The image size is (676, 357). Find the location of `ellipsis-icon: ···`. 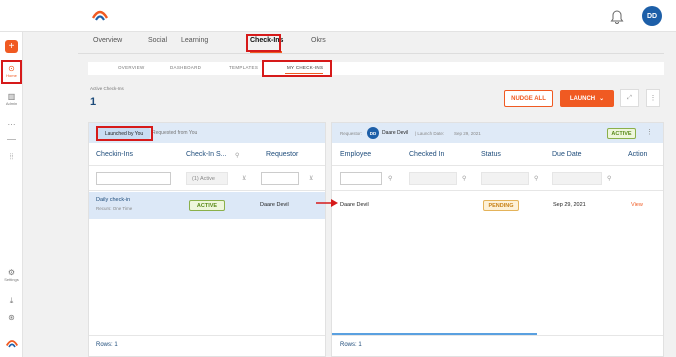

ellipsis-icon: ··· is located at coordinates (11, 124).